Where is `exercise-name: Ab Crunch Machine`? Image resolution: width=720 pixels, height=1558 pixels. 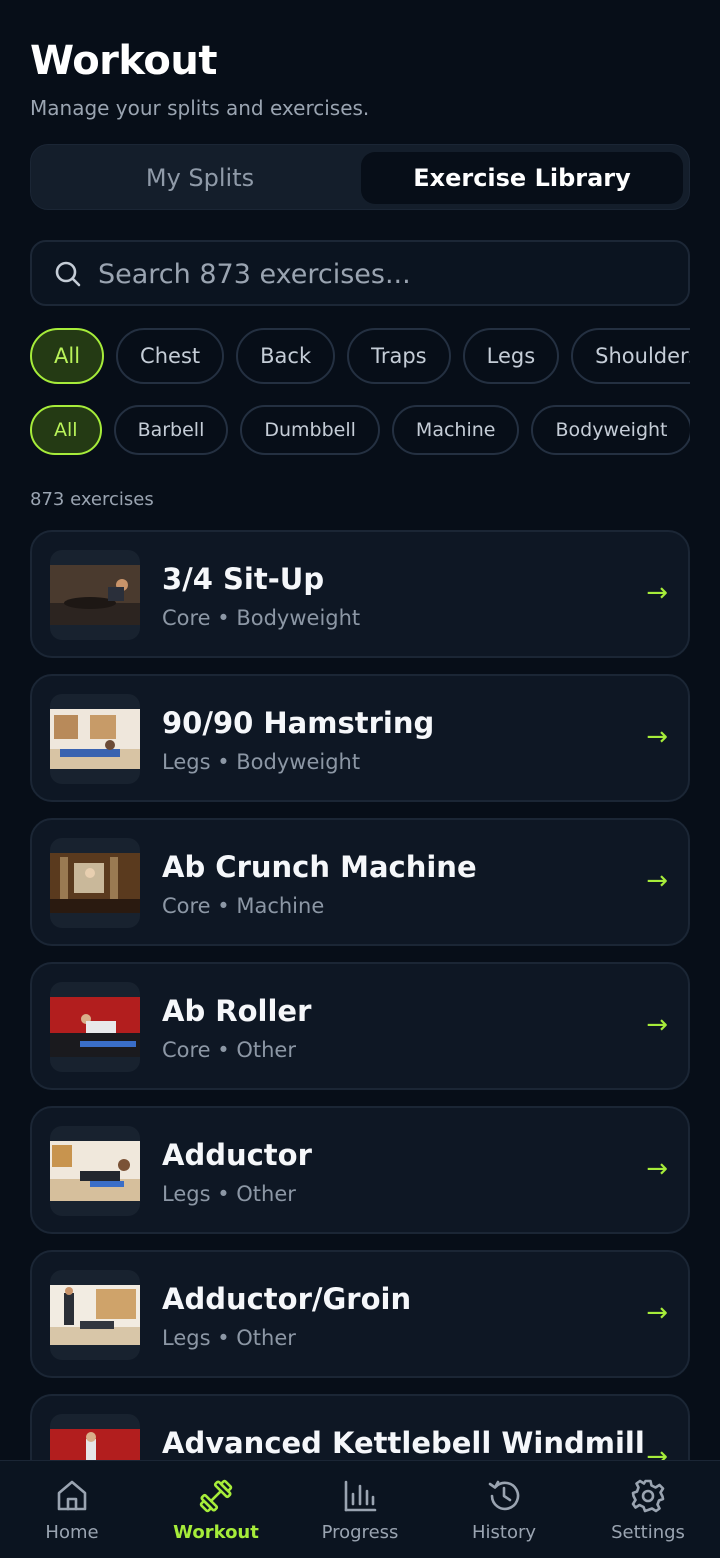 exercise-name: Ab Crunch Machine is located at coordinates (319, 867).